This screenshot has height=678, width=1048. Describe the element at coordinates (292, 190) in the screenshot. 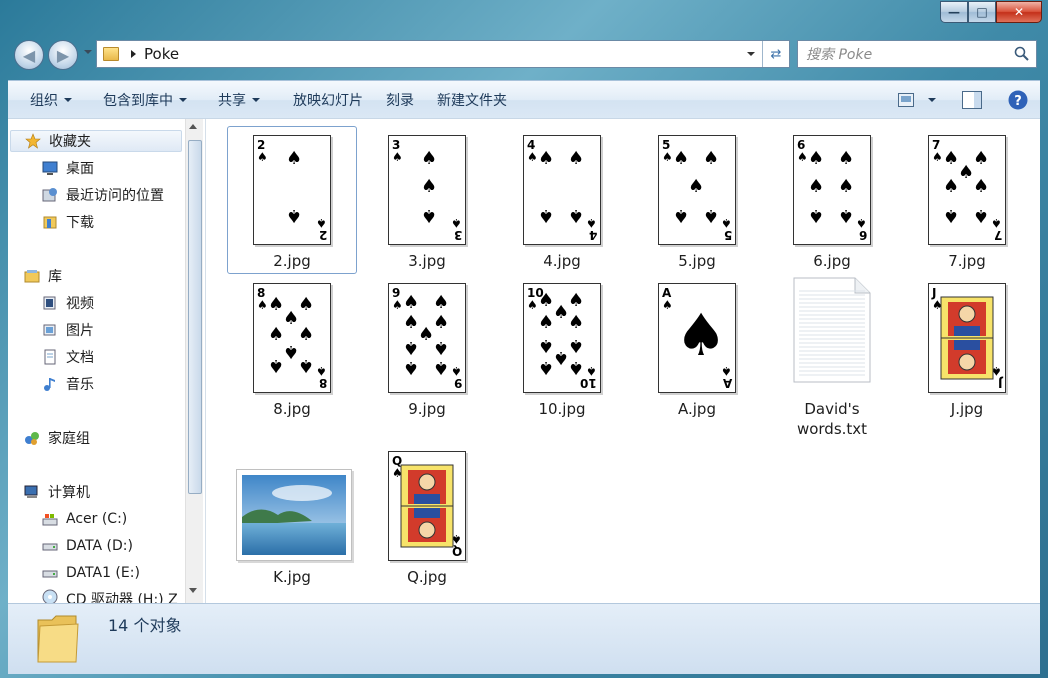

I see `playing-card-thumbnail: 2 ♠ 2 ♠ ♠ ♠` at that location.